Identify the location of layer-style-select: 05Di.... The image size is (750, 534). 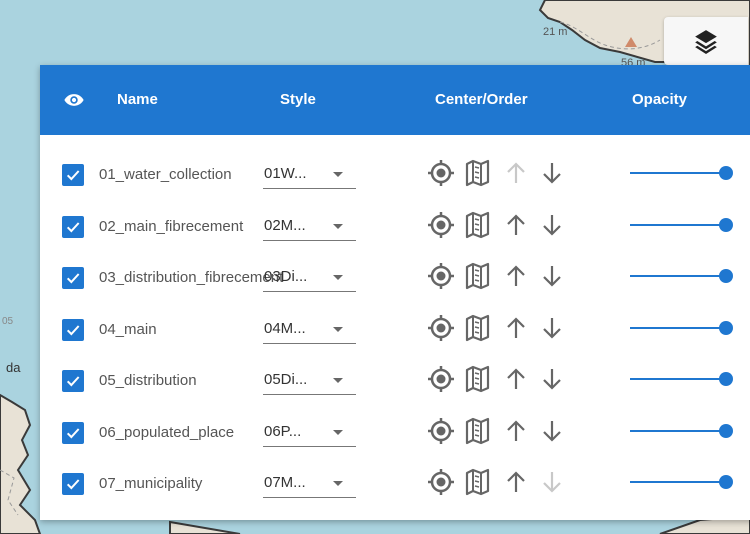
(309, 379).